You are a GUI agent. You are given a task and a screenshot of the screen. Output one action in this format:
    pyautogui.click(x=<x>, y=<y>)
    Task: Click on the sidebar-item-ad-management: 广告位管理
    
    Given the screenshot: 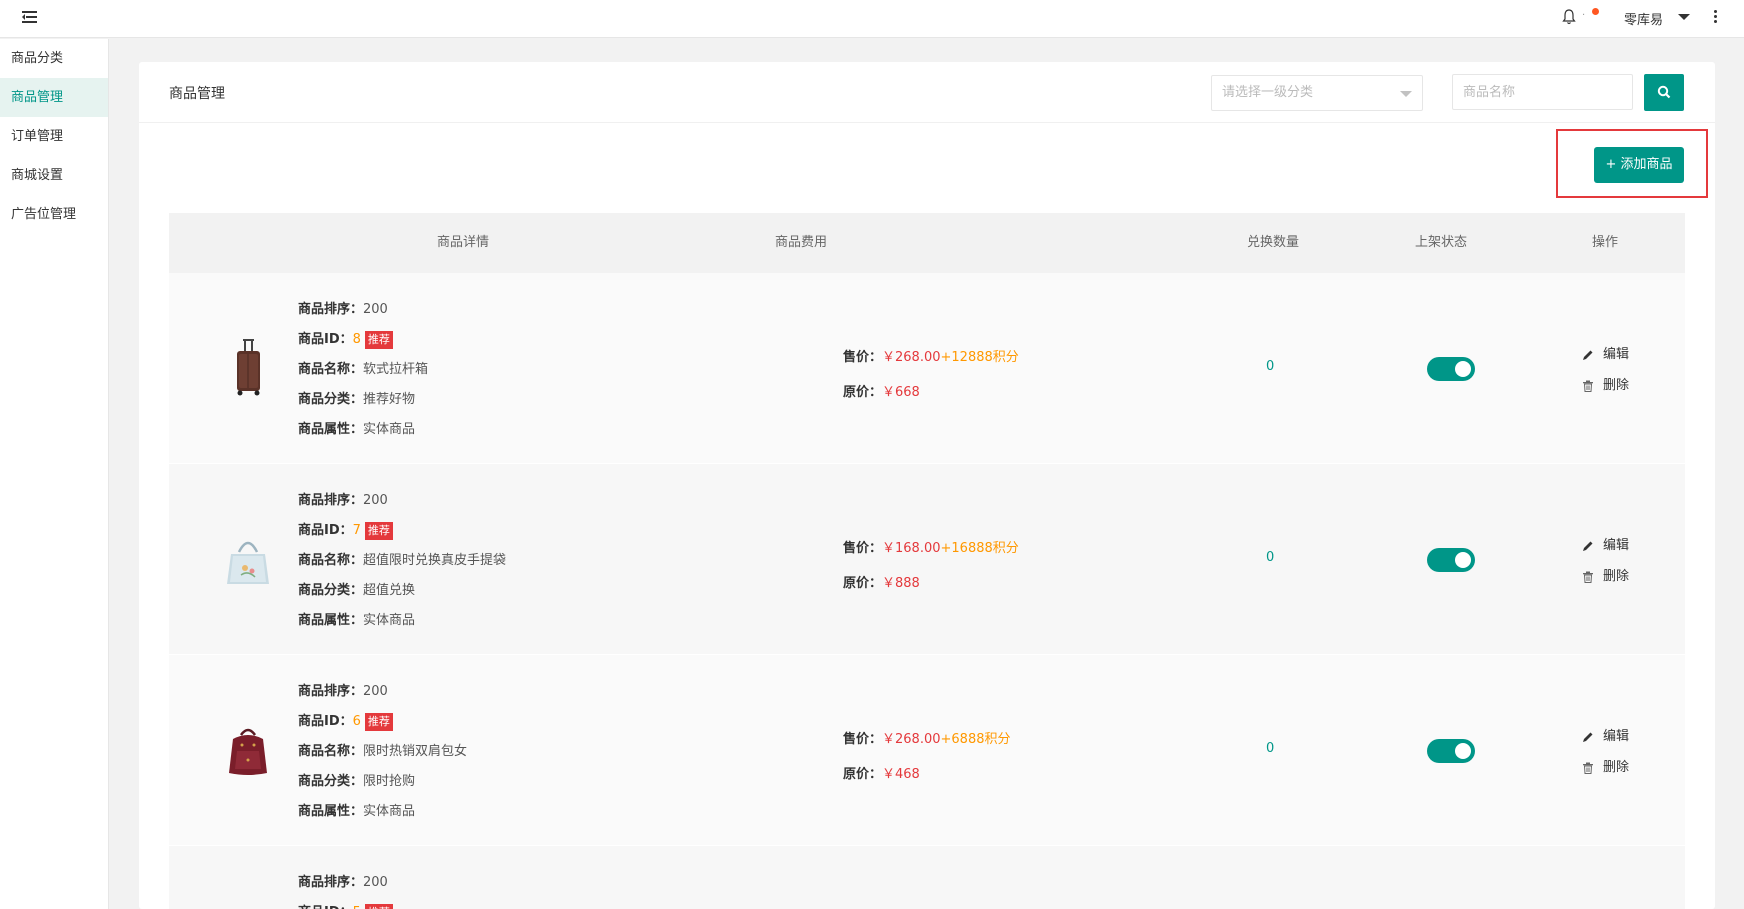 What is the action you would take?
    pyautogui.click(x=54, y=214)
    